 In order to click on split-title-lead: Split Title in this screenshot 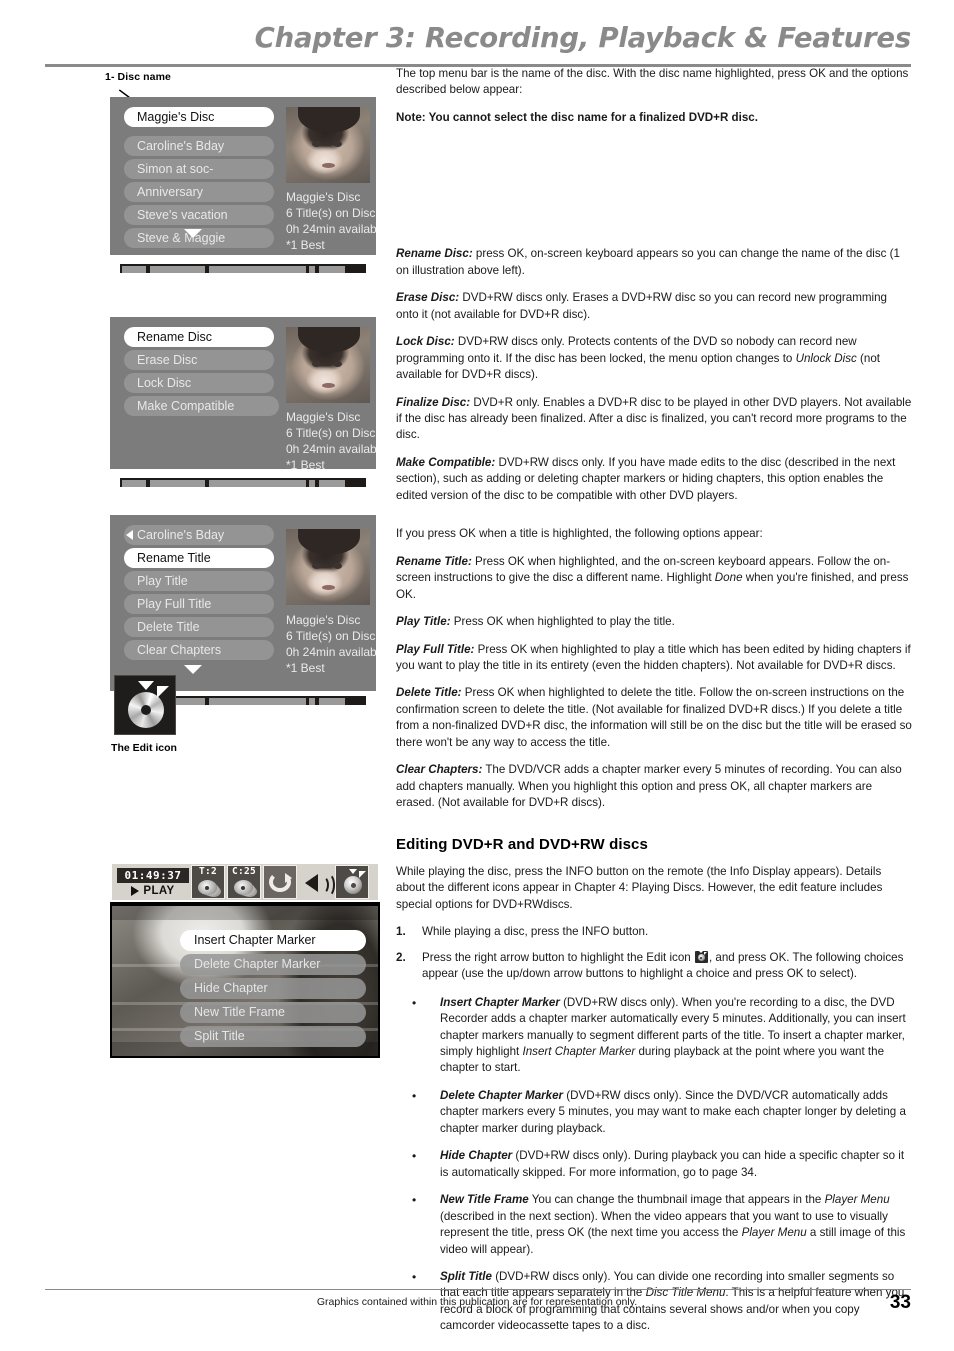, I will do `click(466, 1276)`.